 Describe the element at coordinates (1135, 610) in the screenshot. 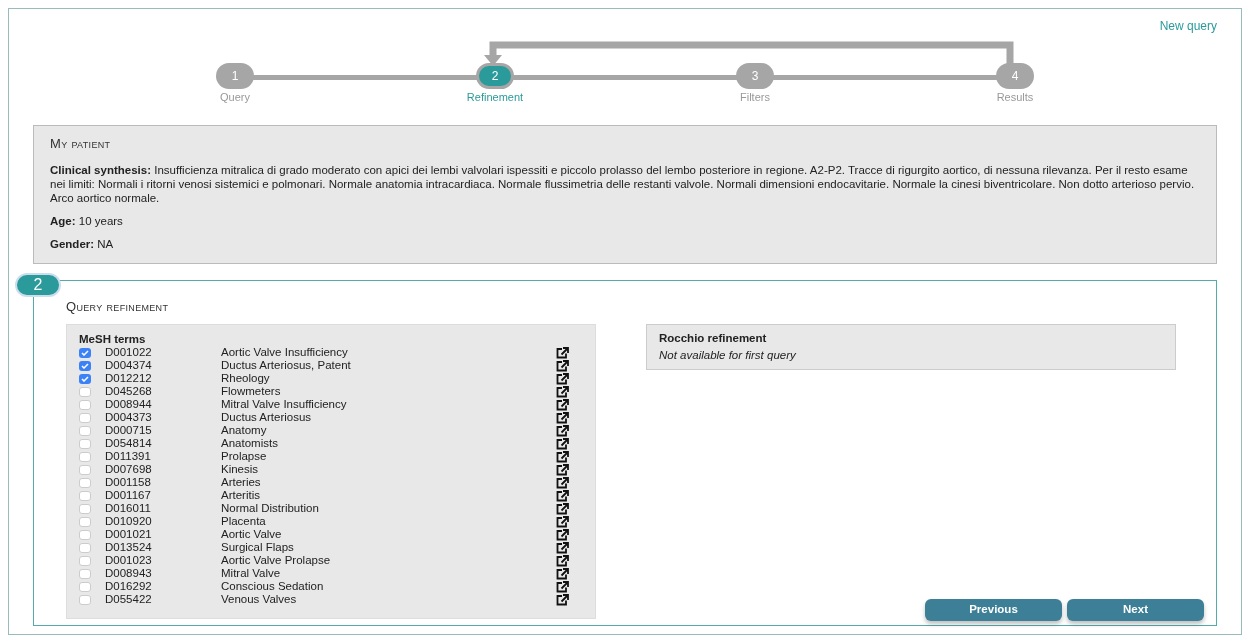

I see `nav-button: Next` at that location.